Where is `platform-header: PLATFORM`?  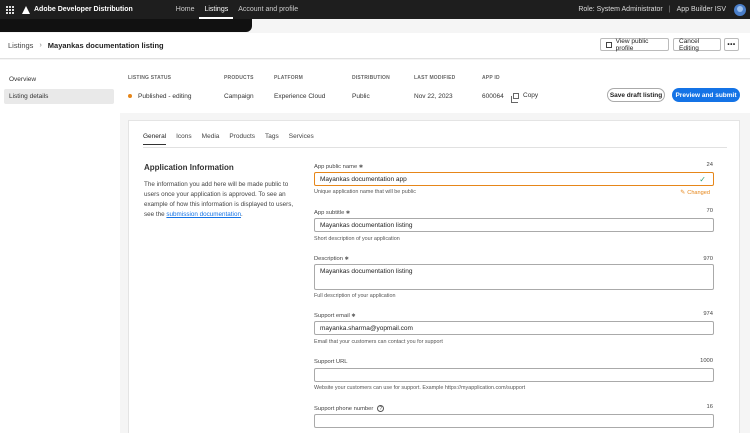 platform-header: PLATFORM is located at coordinates (289, 78).